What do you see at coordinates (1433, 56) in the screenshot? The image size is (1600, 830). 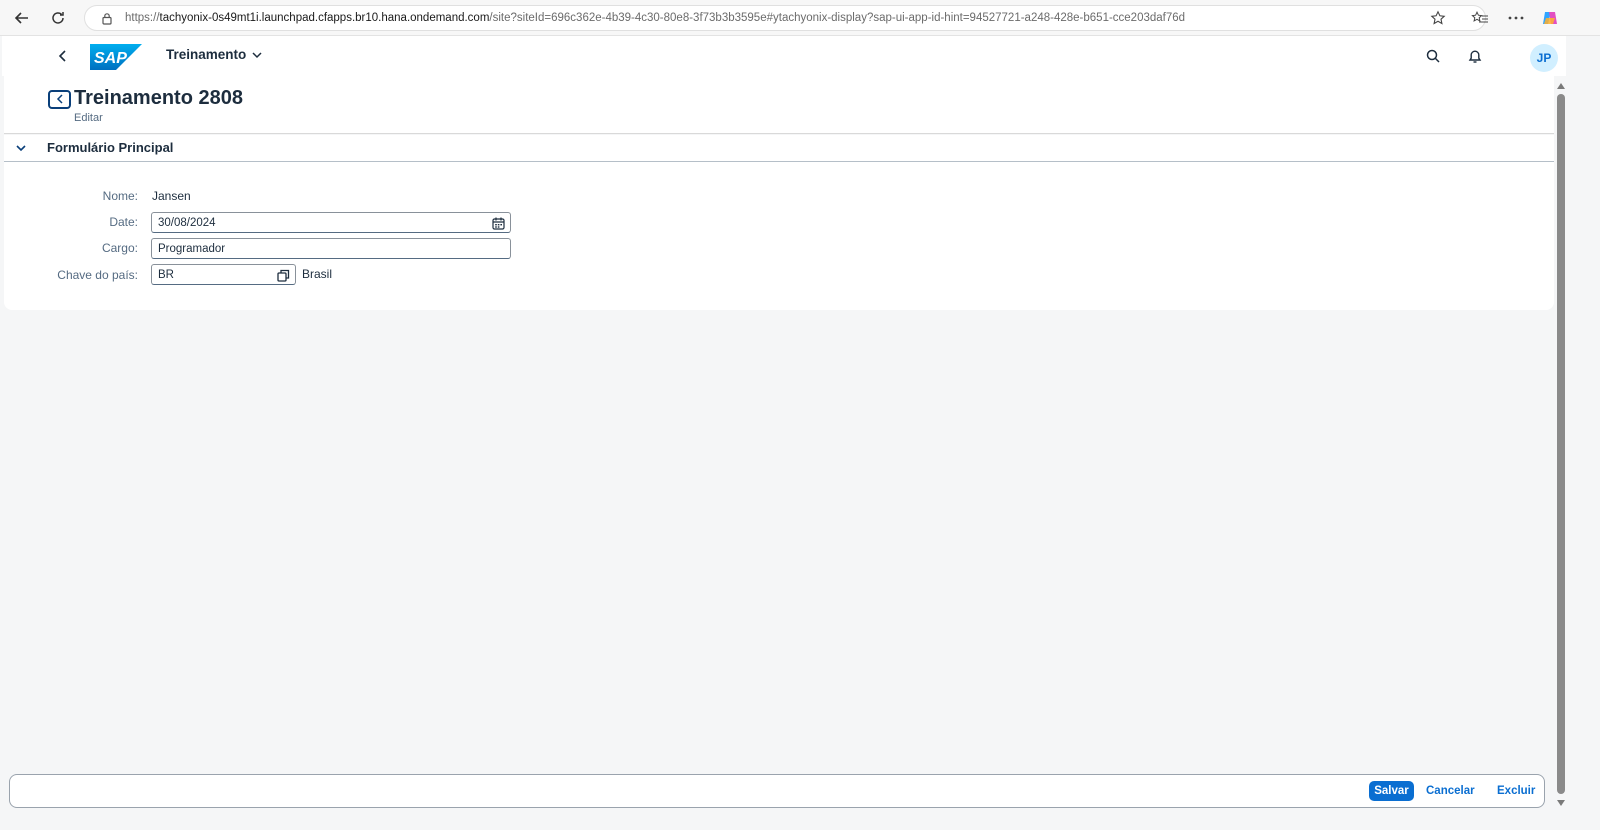 I see `search-icon` at bounding box center [1433, 56].